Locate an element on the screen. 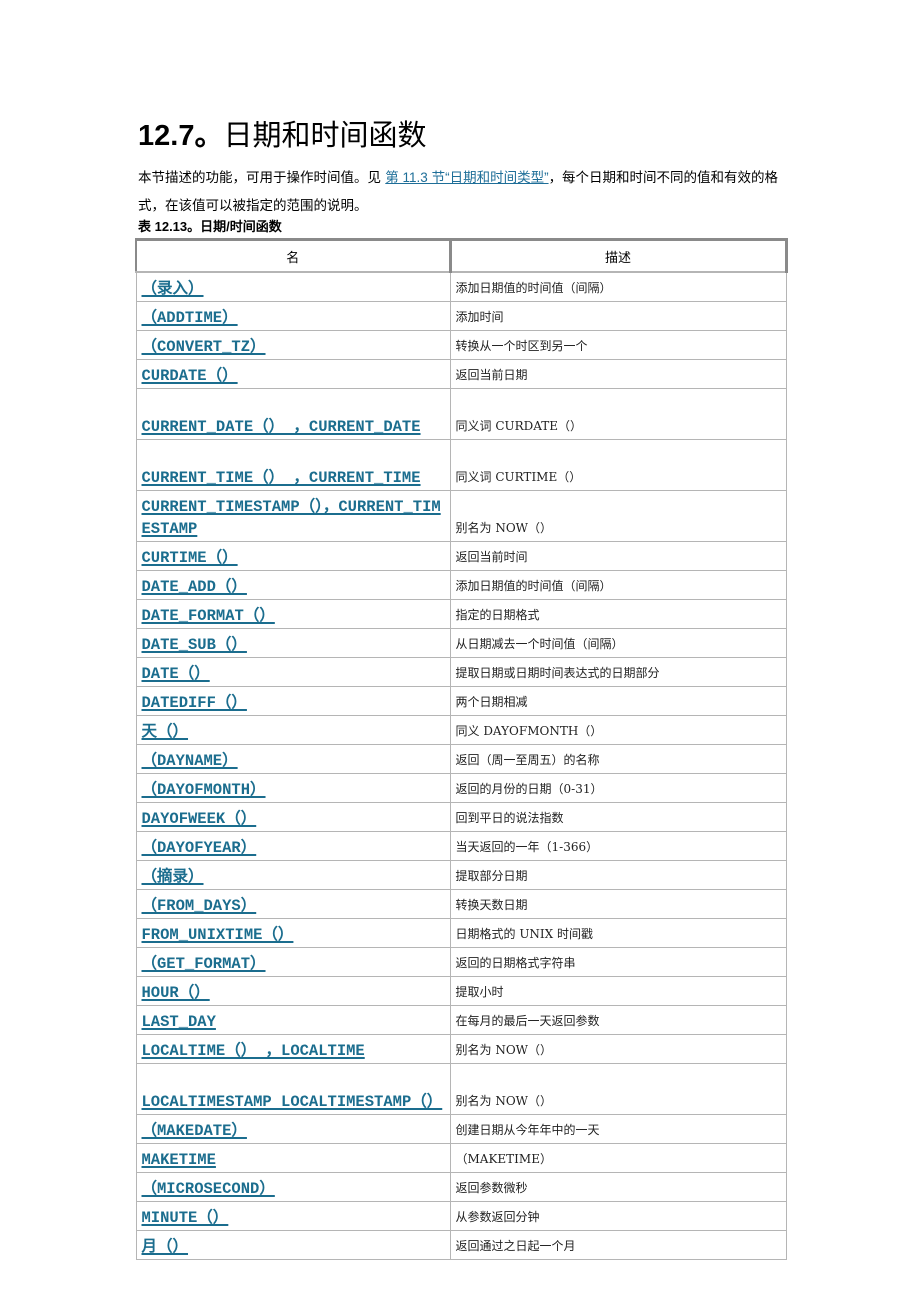 The width and height of the screenshot is (920, 1302). function-description: 提取部分日期 is located at coordinates (618, 875).